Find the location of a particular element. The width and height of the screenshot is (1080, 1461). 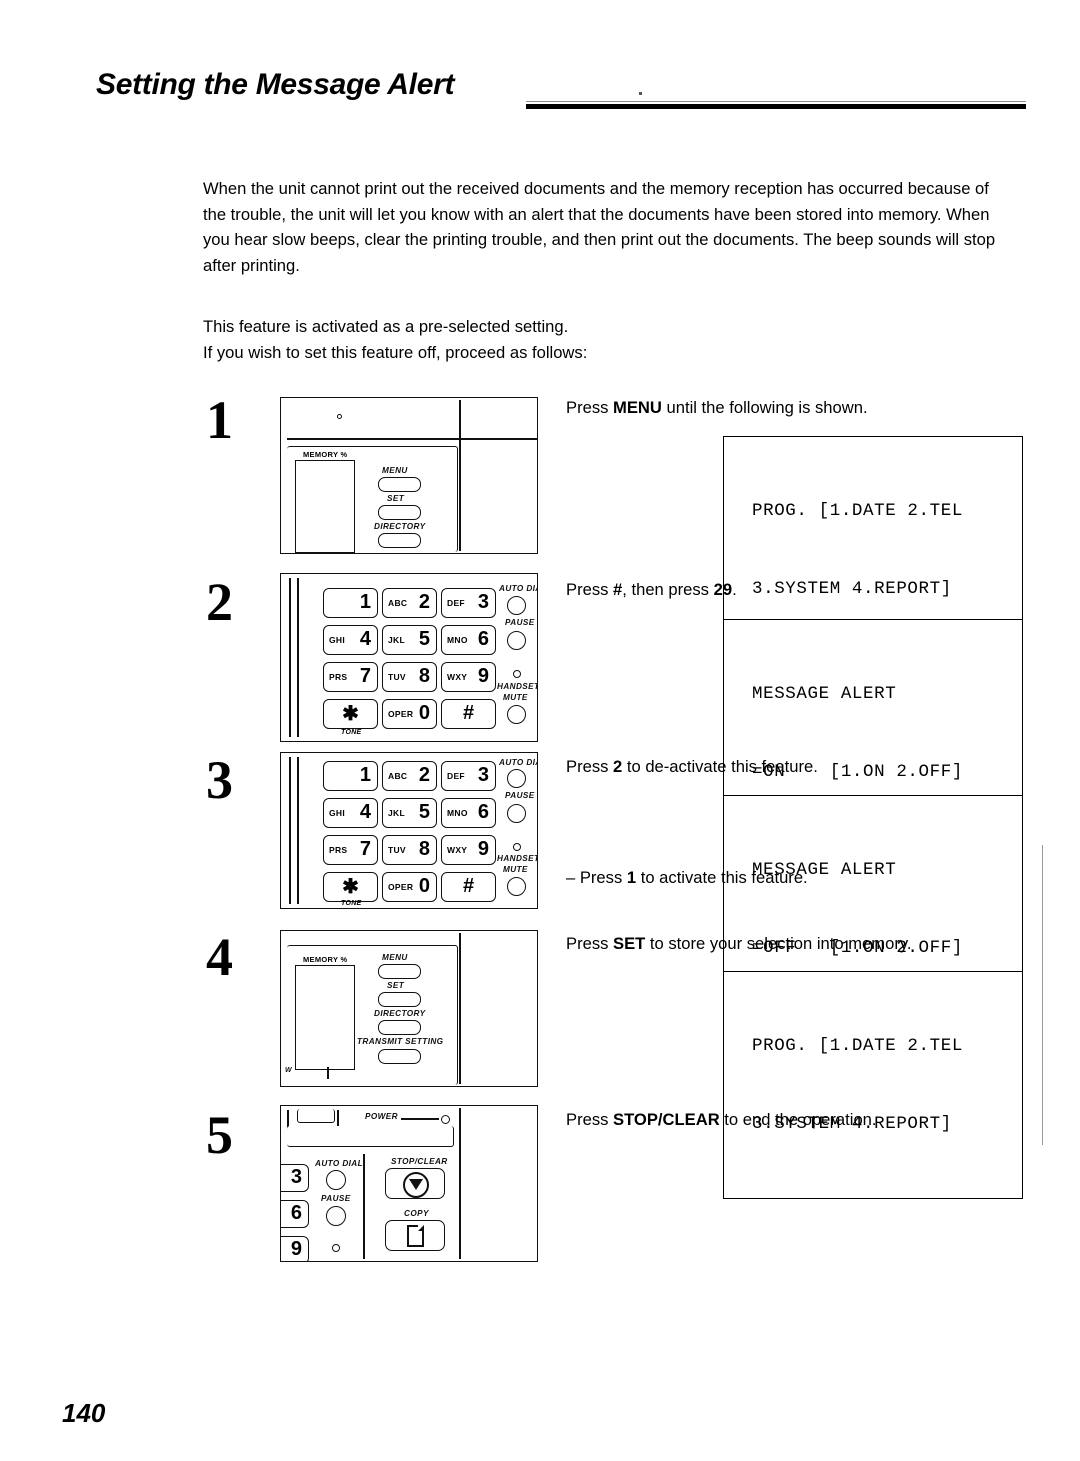

pause-label: PAUSE is located at coordinates (520, 795).